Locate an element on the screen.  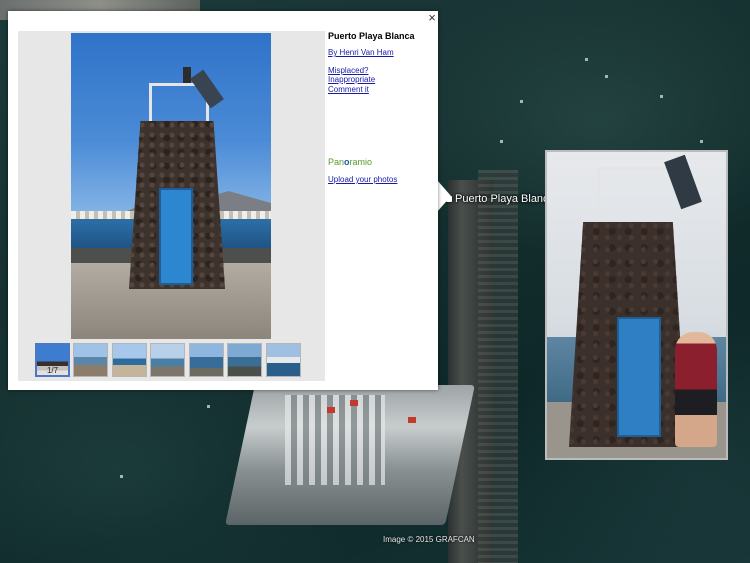
panoramio-logo: Panoramio is located at coordinates (350, 162).